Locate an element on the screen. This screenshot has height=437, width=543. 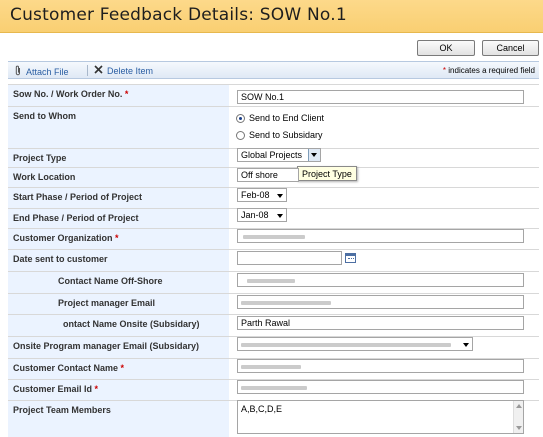
attach-file-label: Attach File is located at coordinates (47, 71).